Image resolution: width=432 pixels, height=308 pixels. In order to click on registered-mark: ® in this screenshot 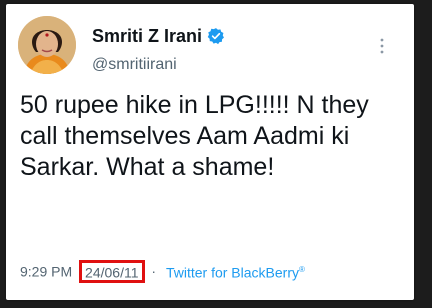, I will do `click(301, 270)`.